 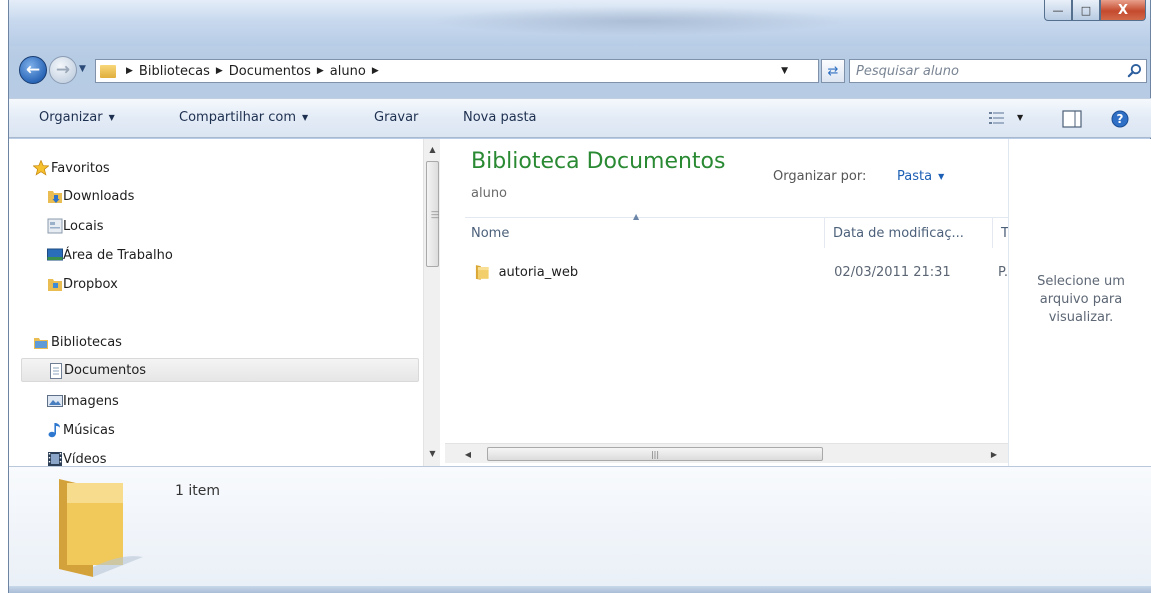 What do you see at coordinates (174, 71) in the screenshot?
I see `breadcrumb-item-bibliotecas: Bibliotecas` at bounding box center [174, 71].